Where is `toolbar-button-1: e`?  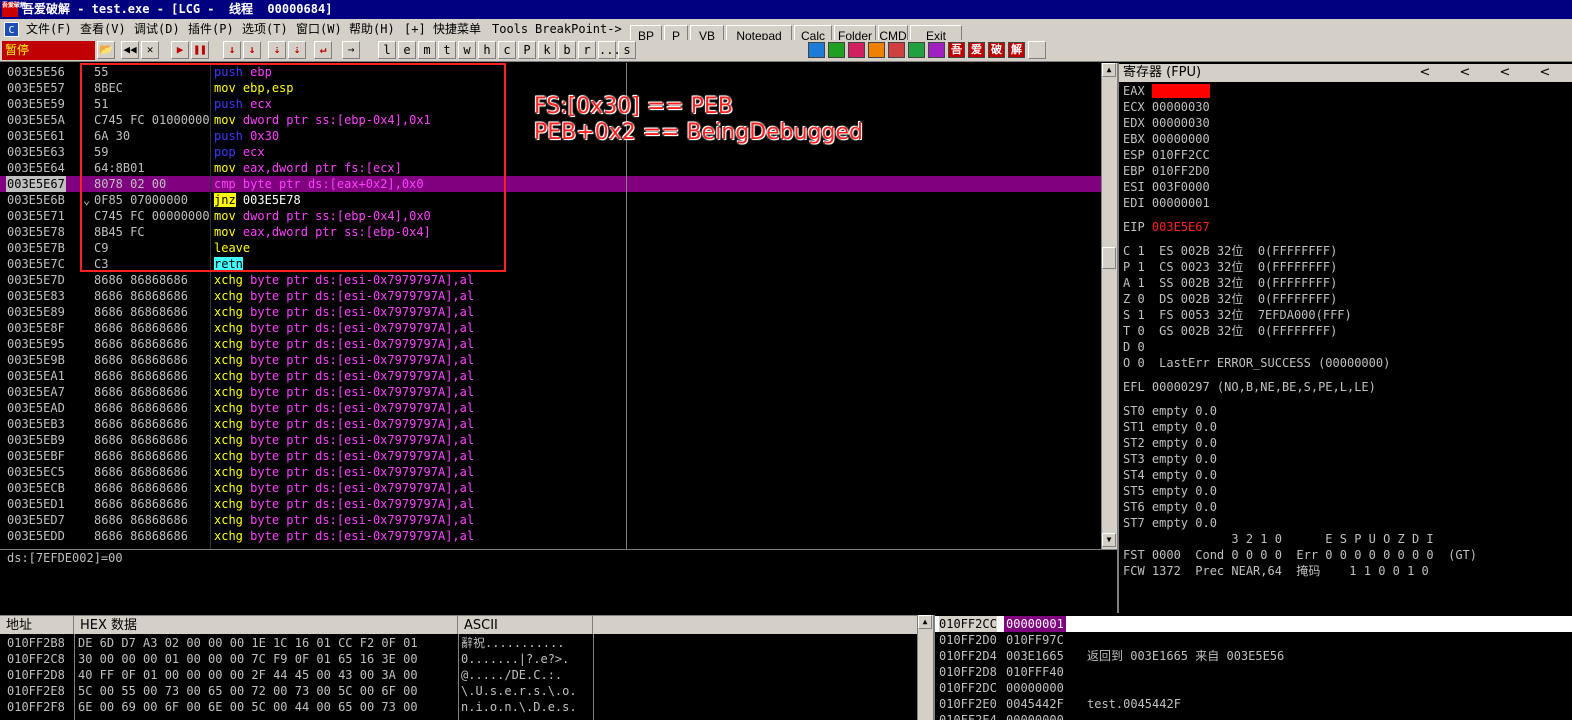
toolbar-button-1: e is located at coordinates (407, 50).